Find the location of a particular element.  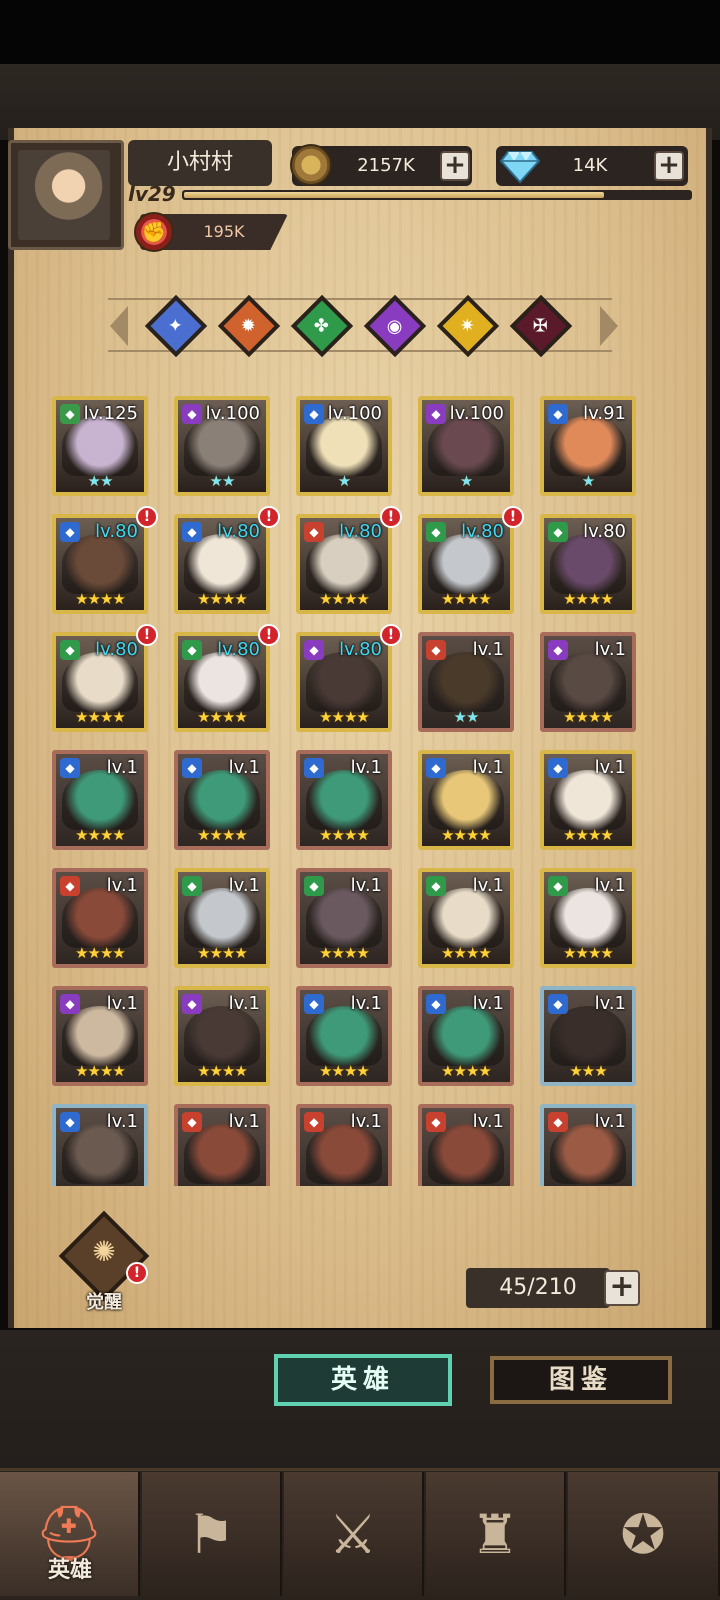

gold-amount: 2157K is located at coordinates (386, 165).